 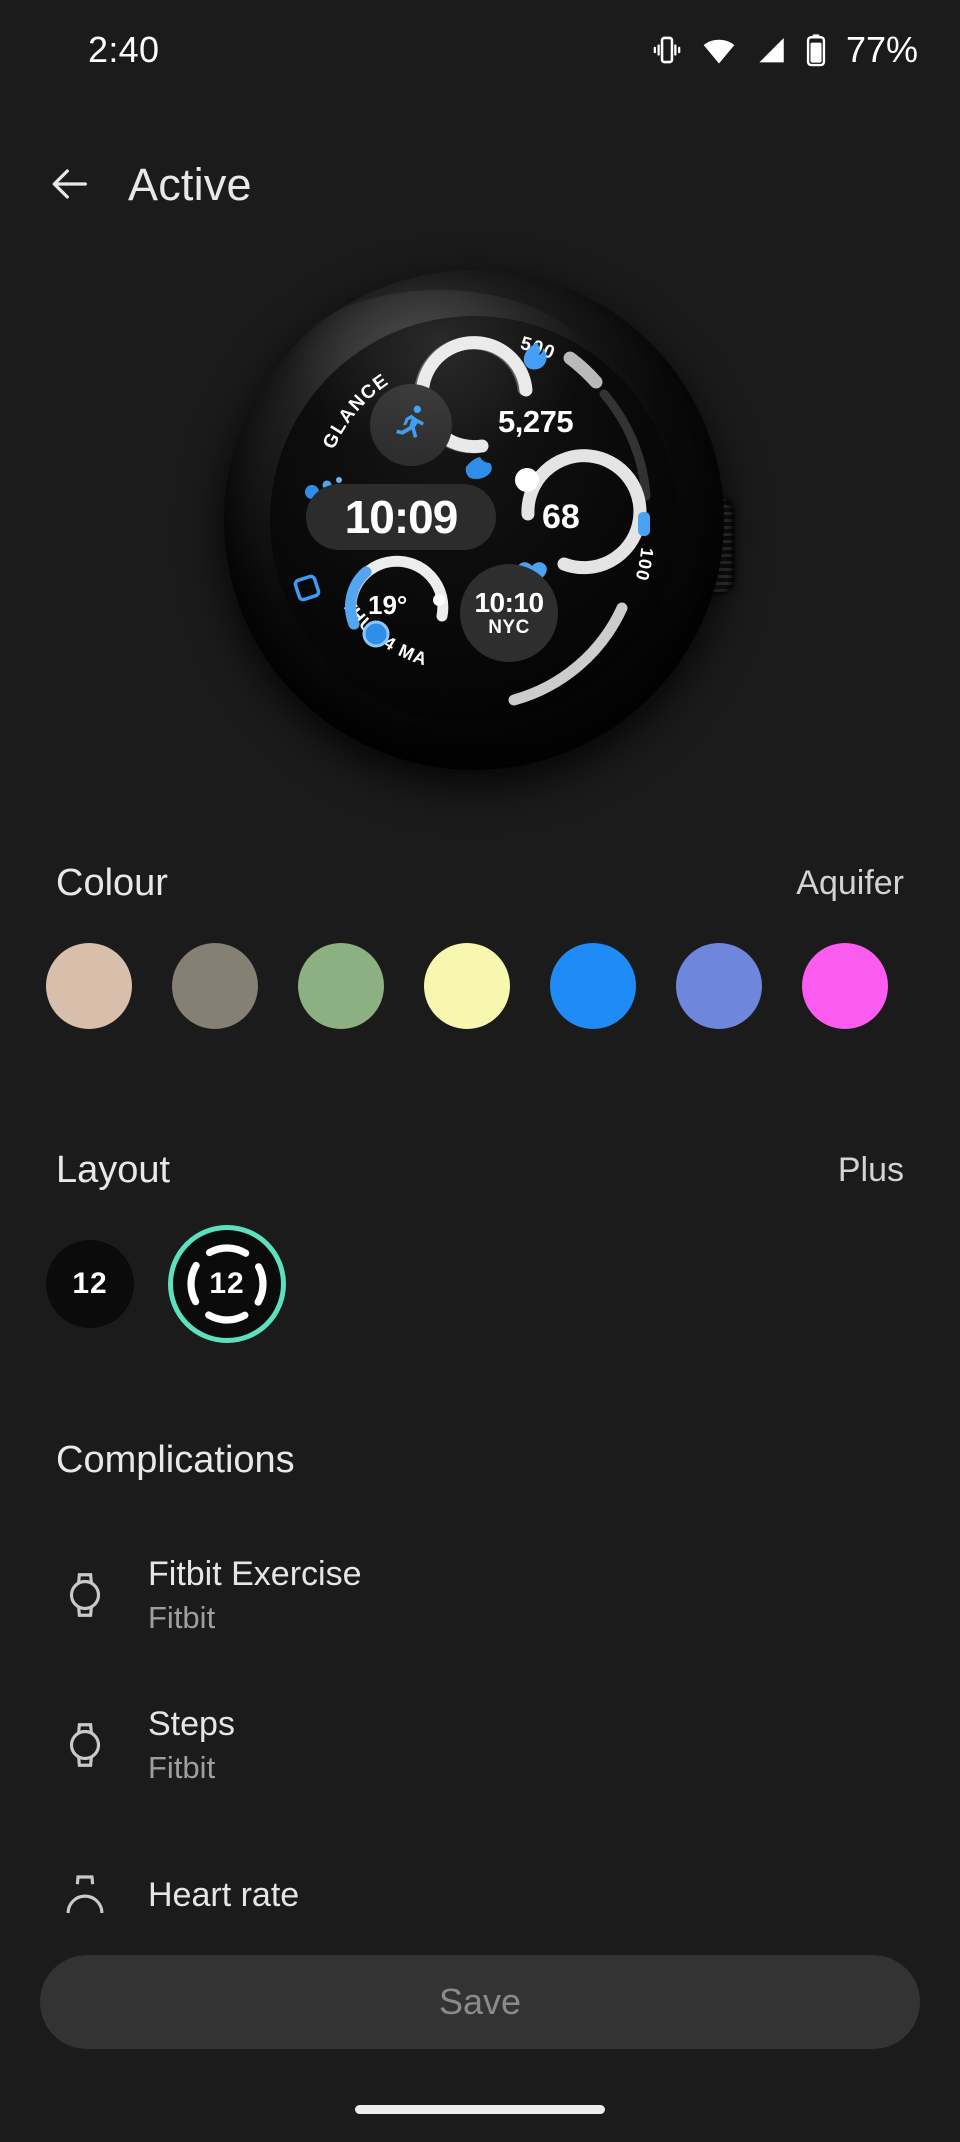 I want to click on watch-time-value: 10:09, so click(x=401, y=517).